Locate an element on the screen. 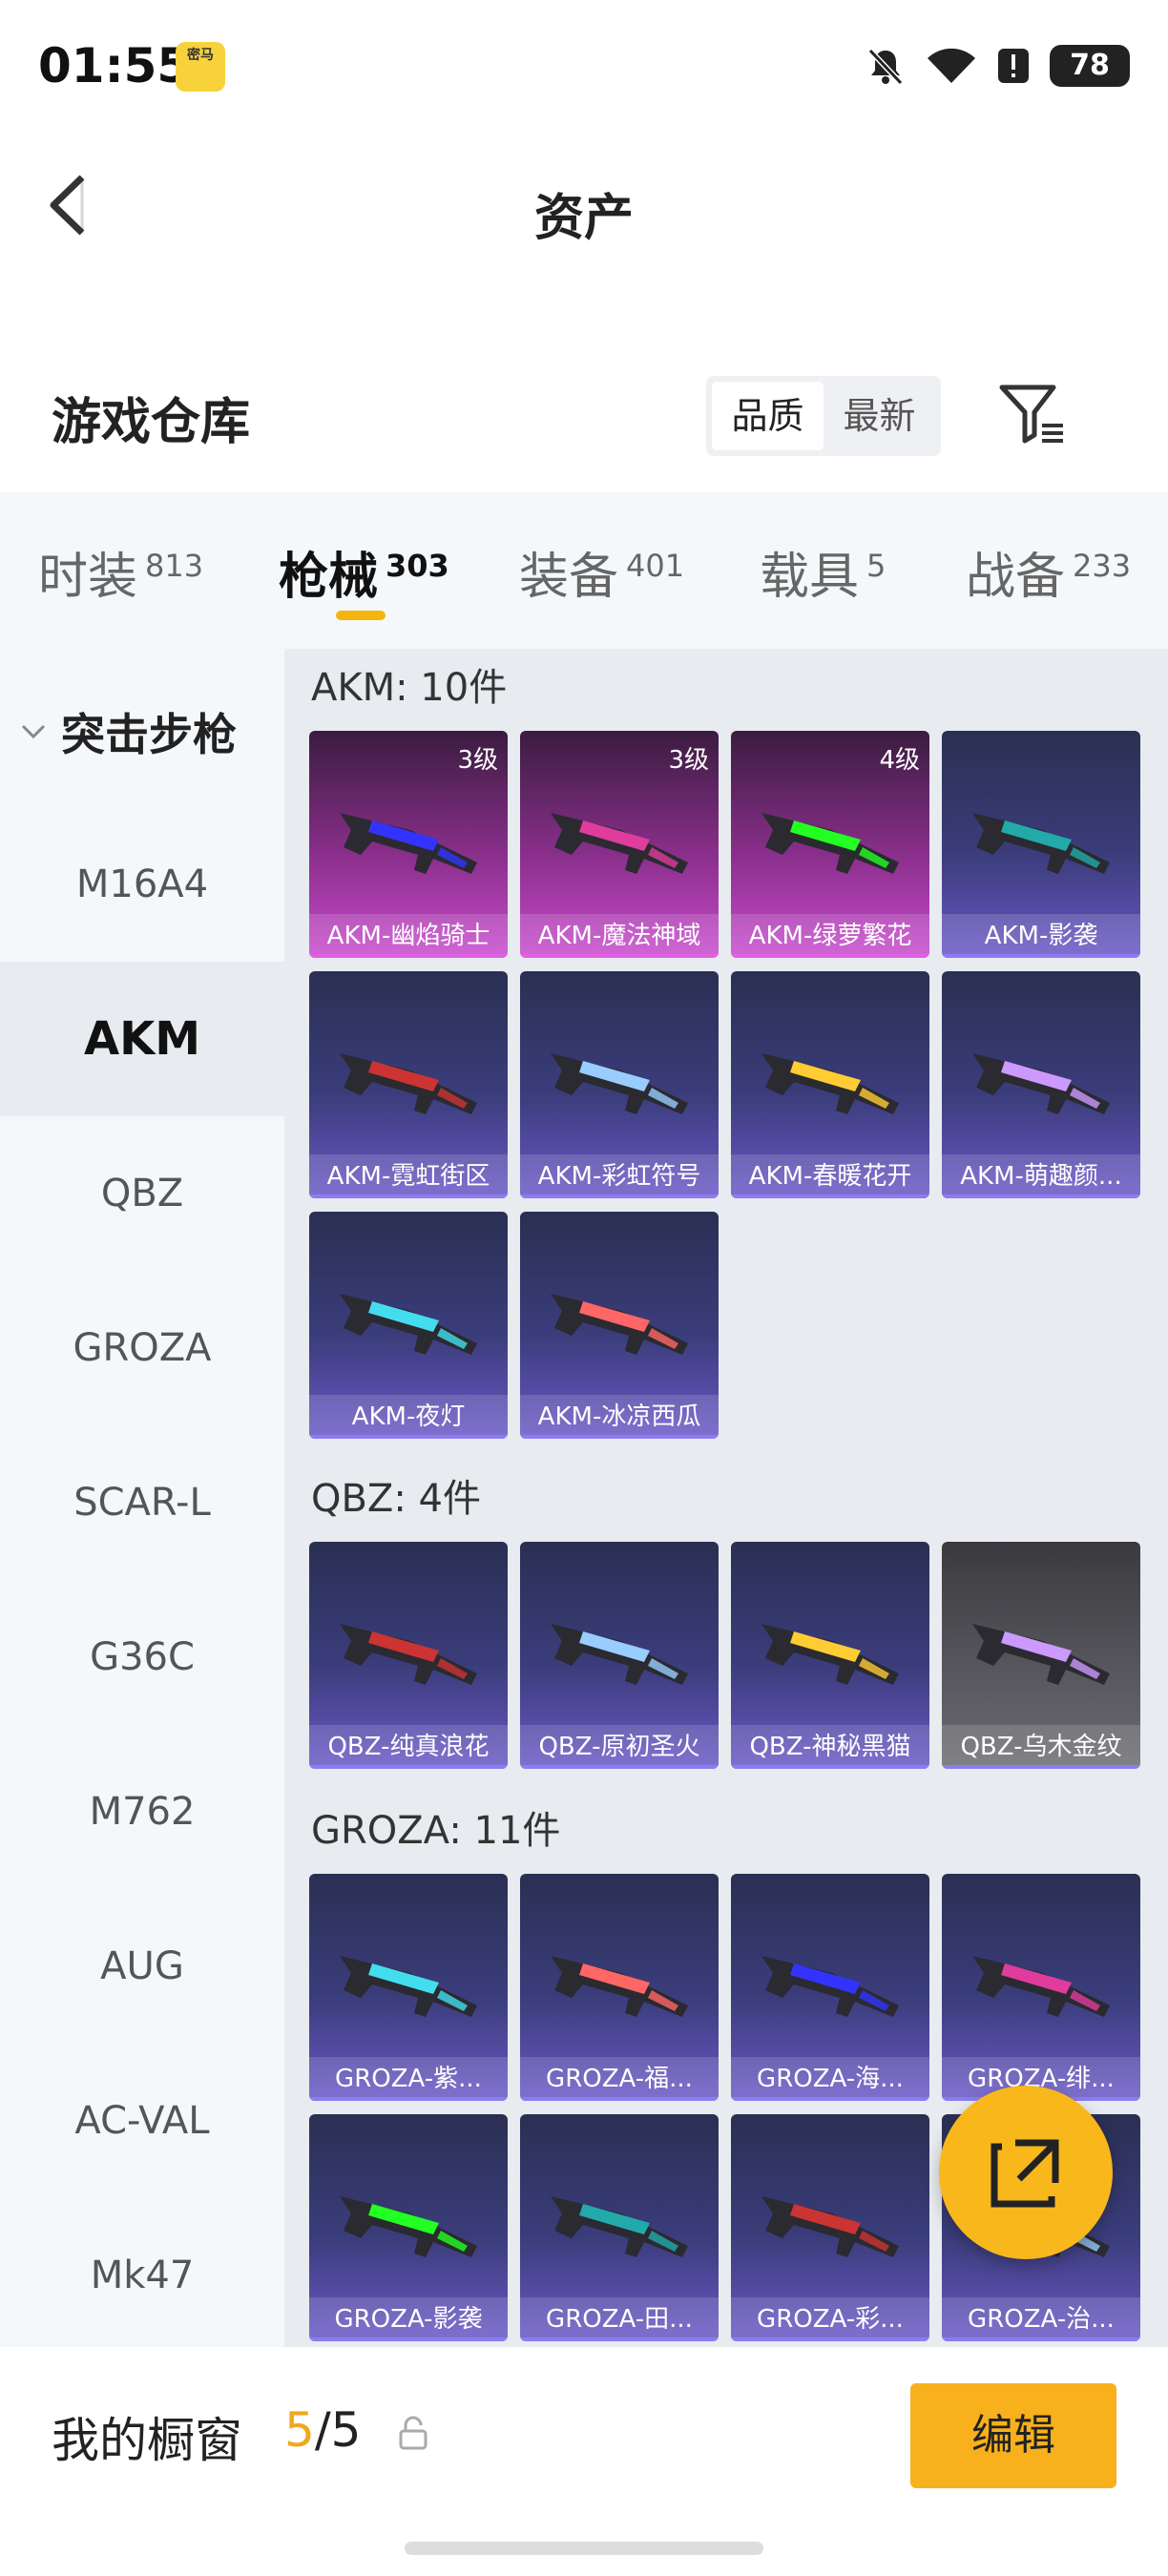 The image size is (1168, 2576). showcase-count: 5/5 is located at coordinates (323, 2430).